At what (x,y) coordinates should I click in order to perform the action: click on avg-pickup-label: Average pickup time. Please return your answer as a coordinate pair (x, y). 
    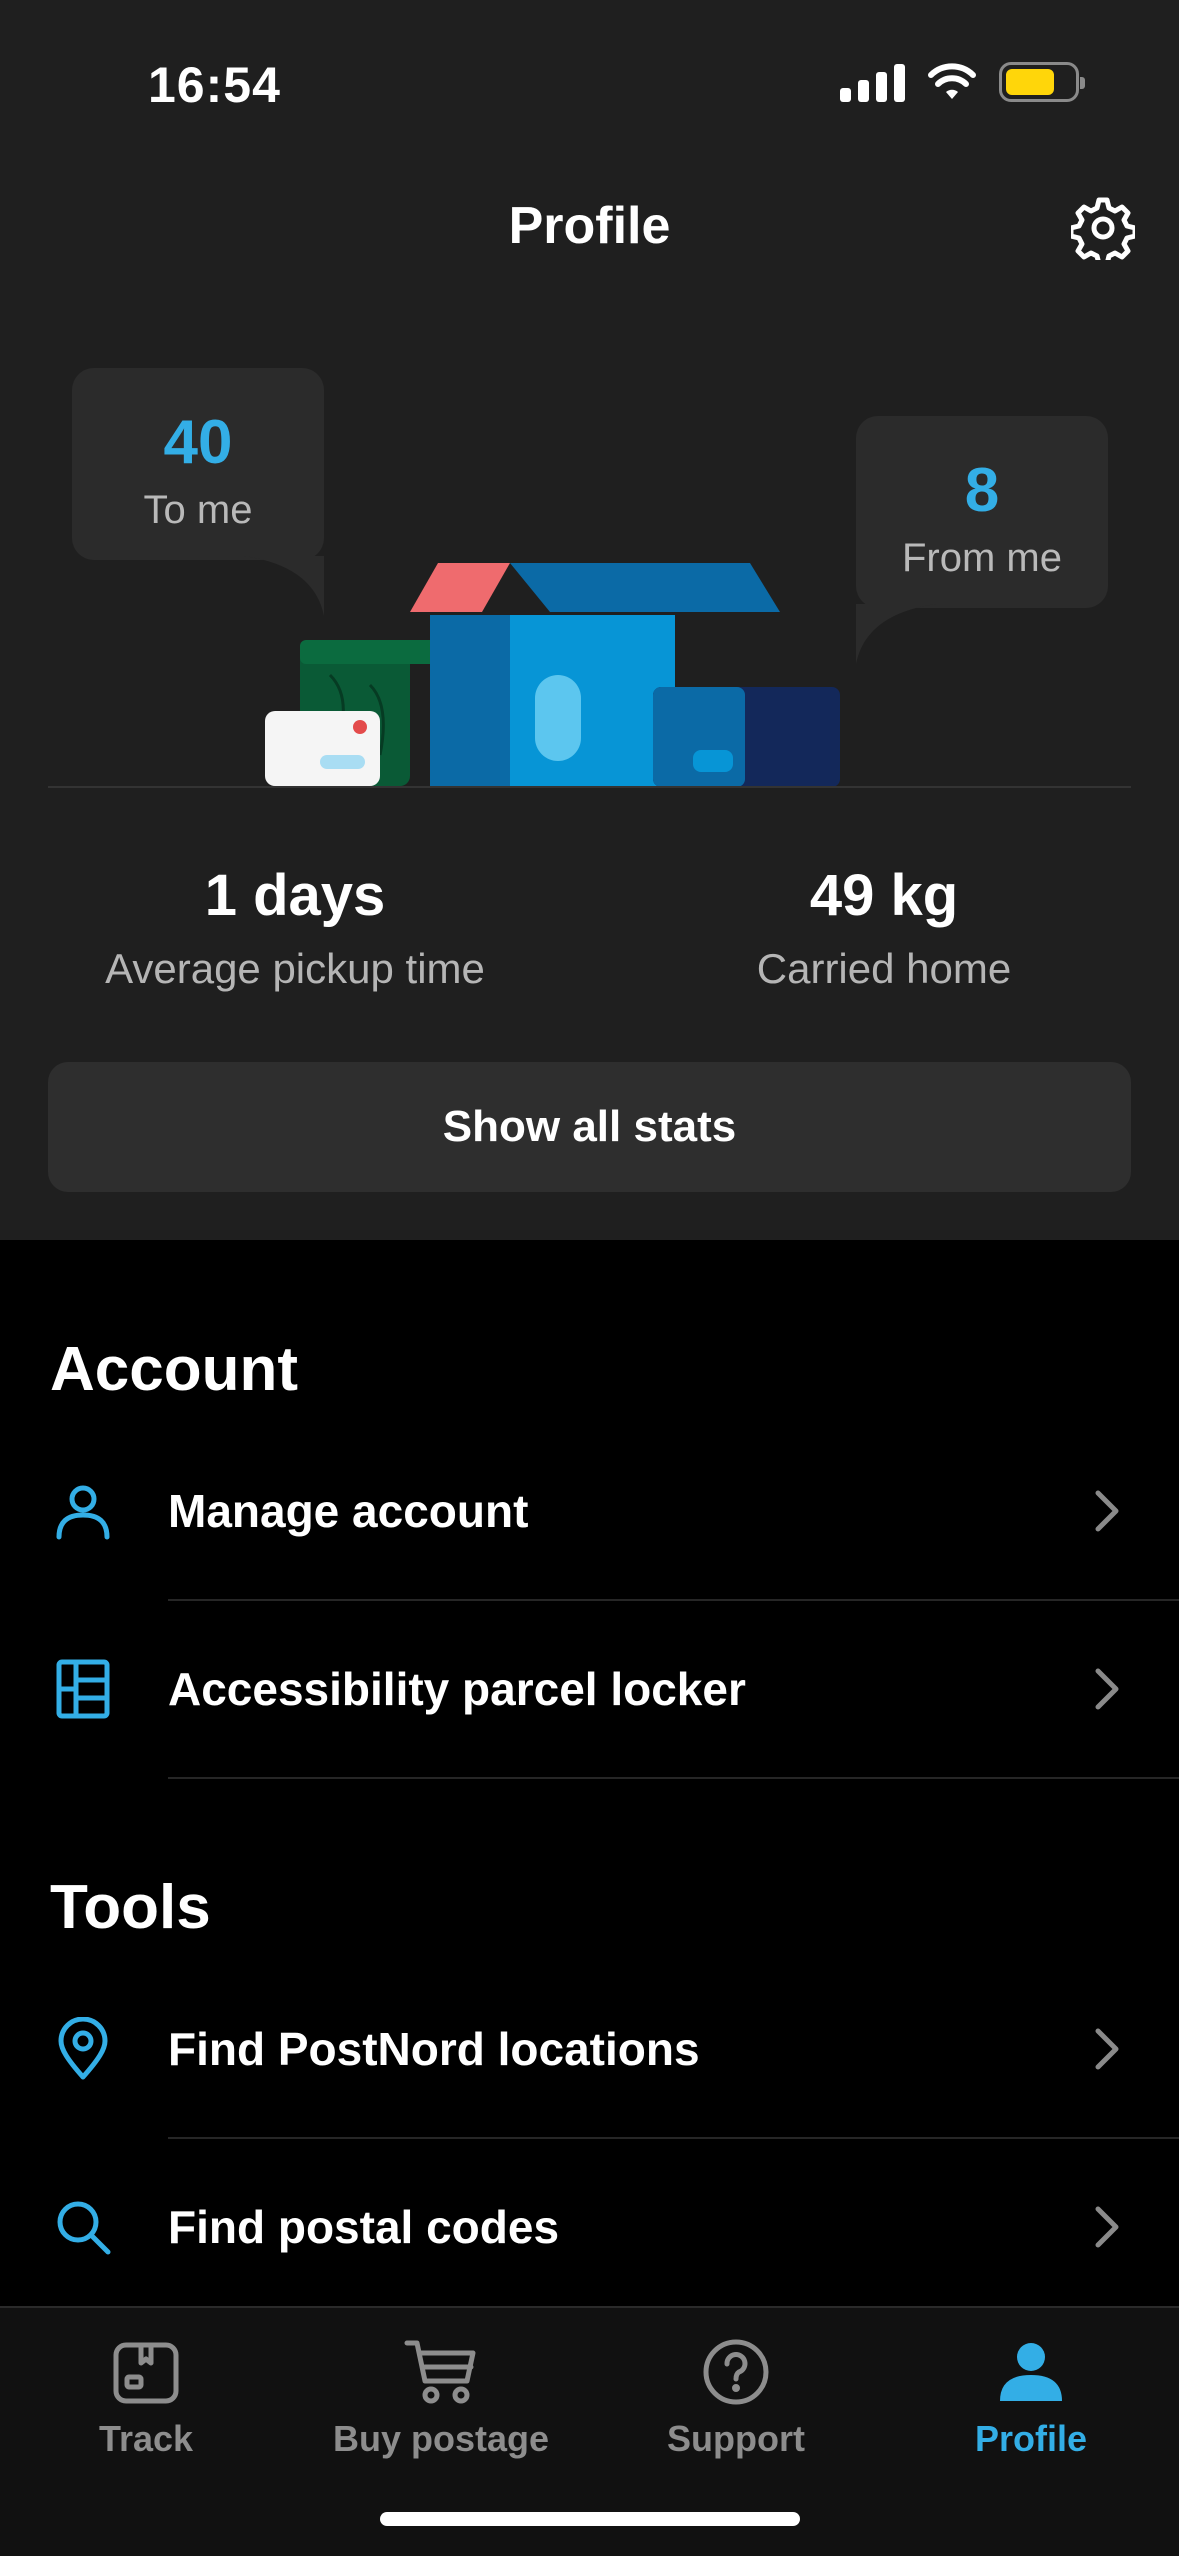
    Looking at the image, I should click on (295, 968).